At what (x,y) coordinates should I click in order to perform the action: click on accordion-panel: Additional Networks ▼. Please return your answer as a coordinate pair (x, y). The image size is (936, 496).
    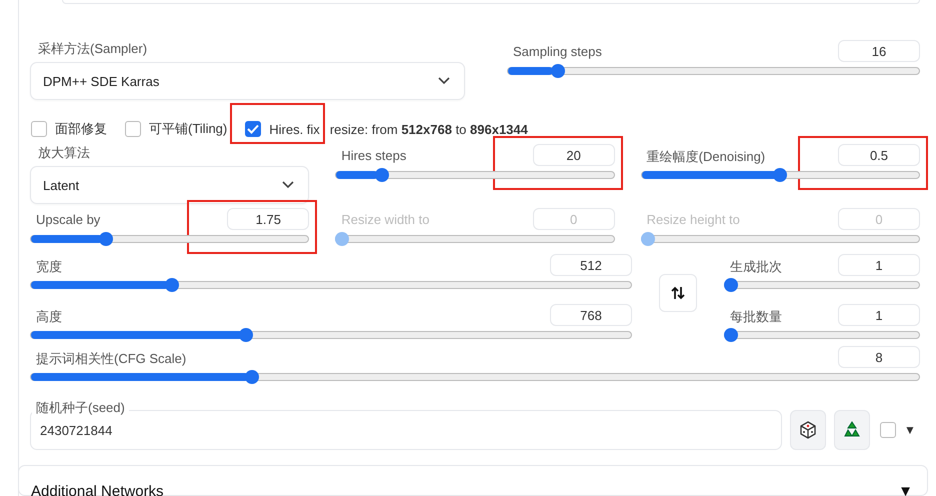
    Looking at the image, I should click on (473, 480).